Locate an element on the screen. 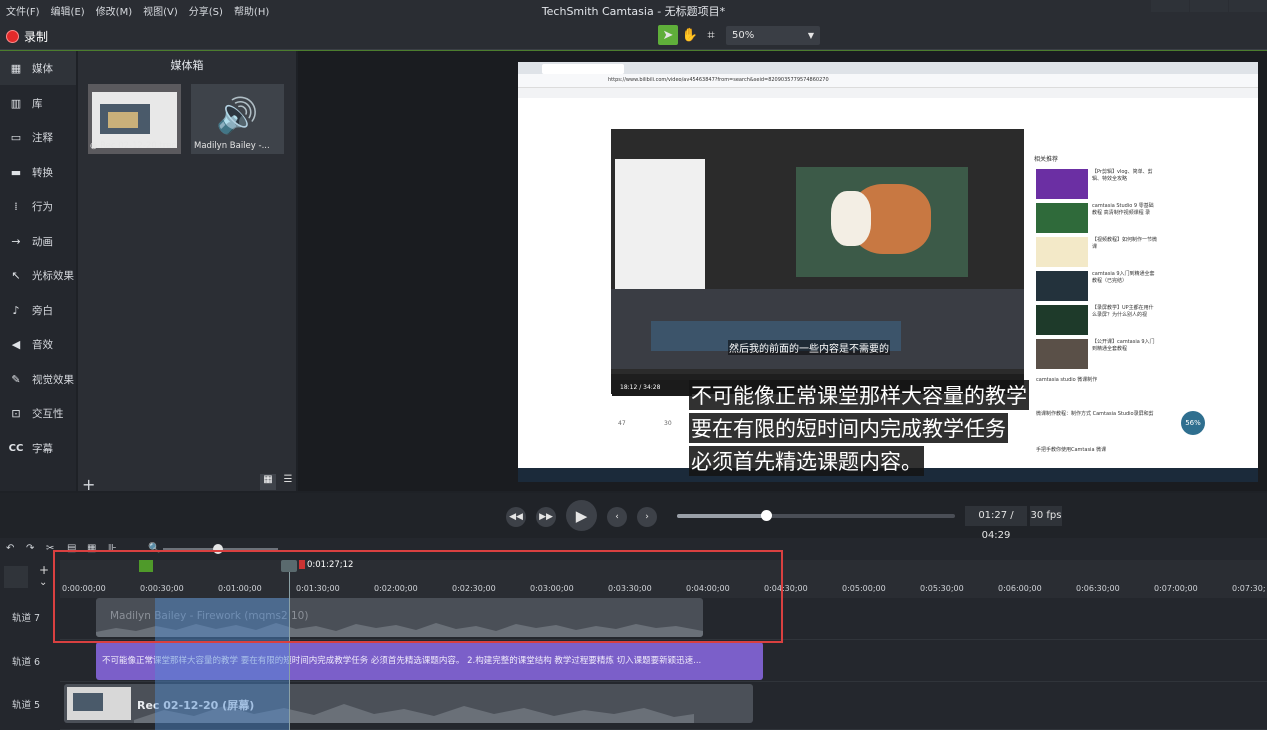 The image size is (1267, 730). record-icon is located at coordinates (12, 36).